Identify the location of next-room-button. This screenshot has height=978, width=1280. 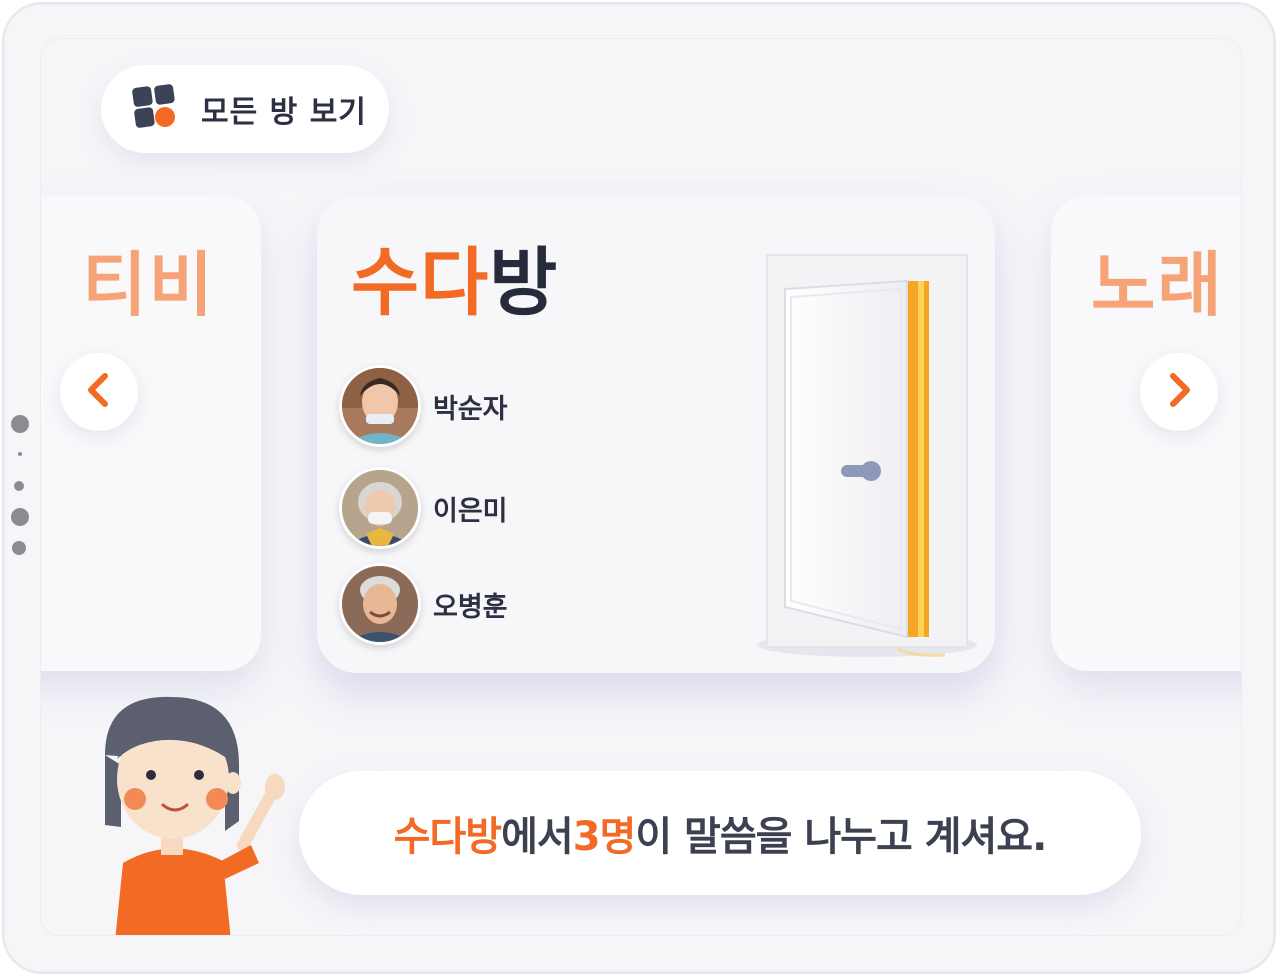
(1179, 392).